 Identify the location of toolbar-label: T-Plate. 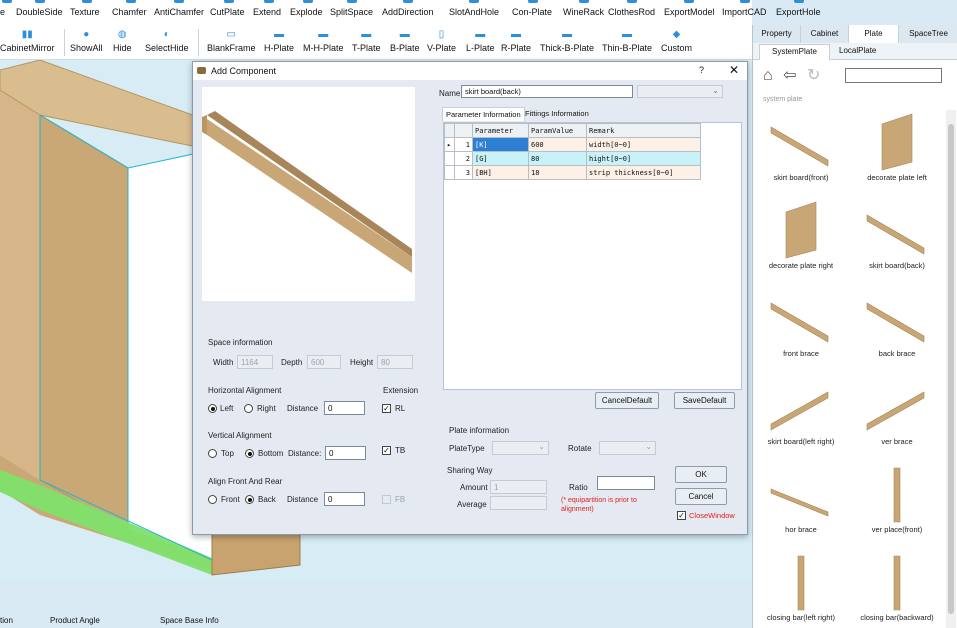
(366, 48).